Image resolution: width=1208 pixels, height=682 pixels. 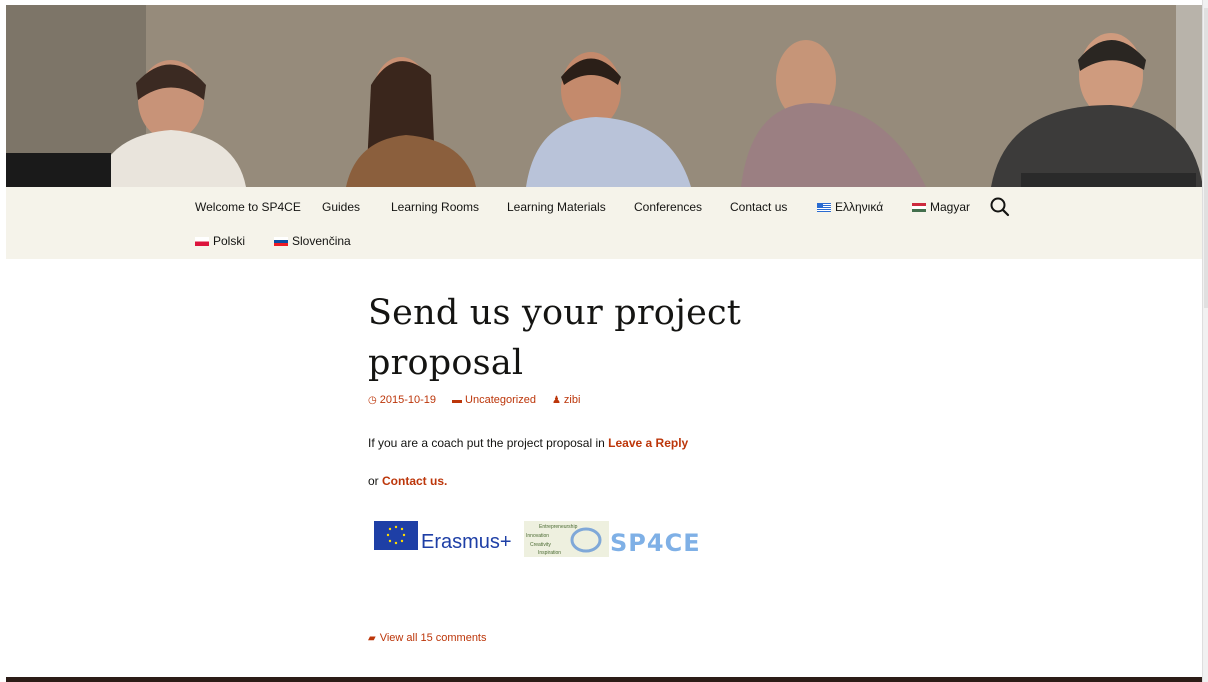 I want to click on nav-item-greek: Ελληνικά, so click(x=850, y=207).